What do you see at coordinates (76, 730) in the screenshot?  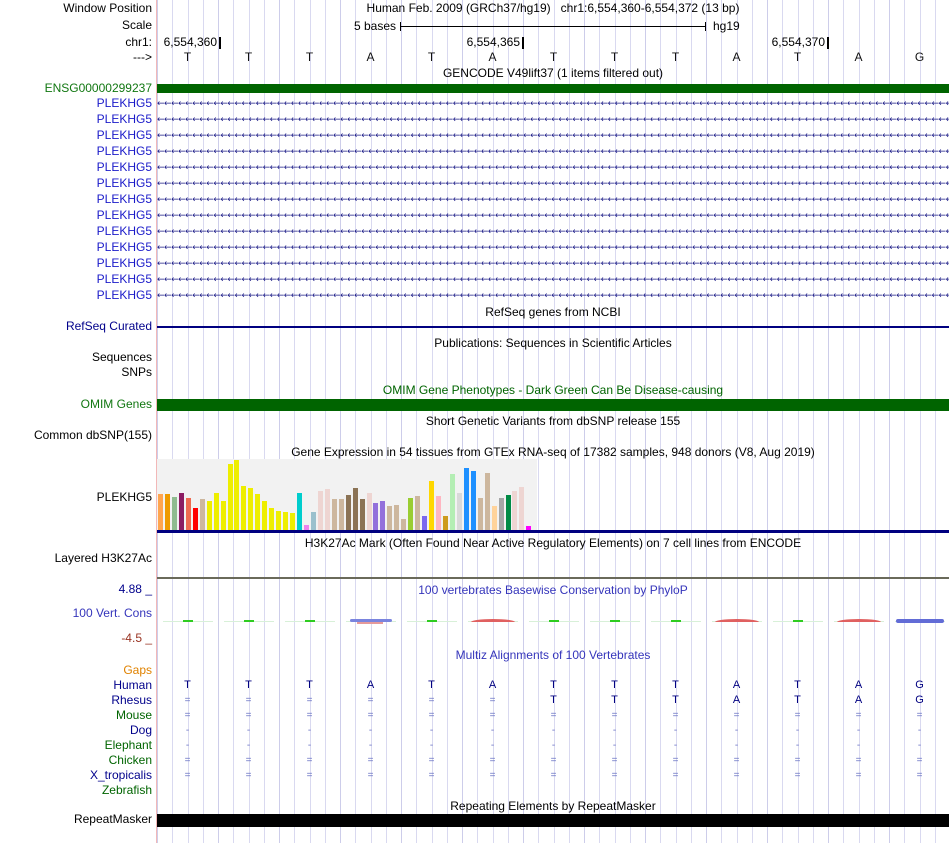 I see `species-label: Dog` at bounding box center [76, 730].